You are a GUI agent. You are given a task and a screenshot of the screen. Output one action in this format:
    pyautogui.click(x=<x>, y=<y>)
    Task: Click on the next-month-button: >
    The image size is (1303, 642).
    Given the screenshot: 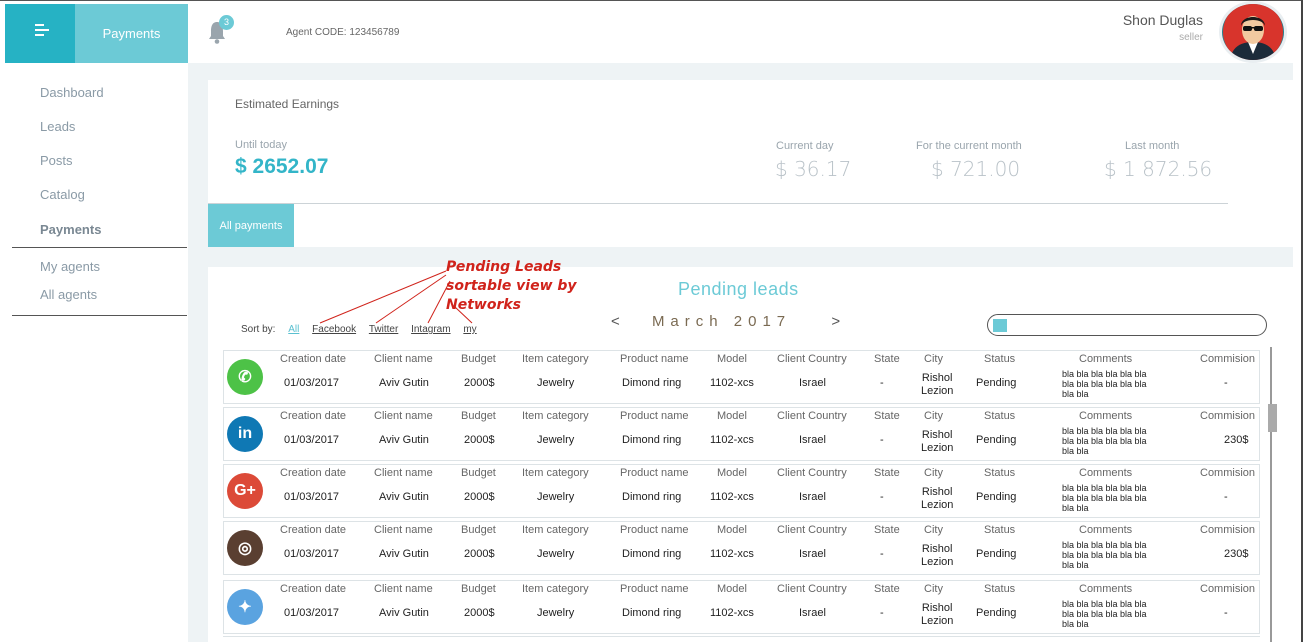 What is the action you would take?
    pyautogui.click(x=835, y=321)
    